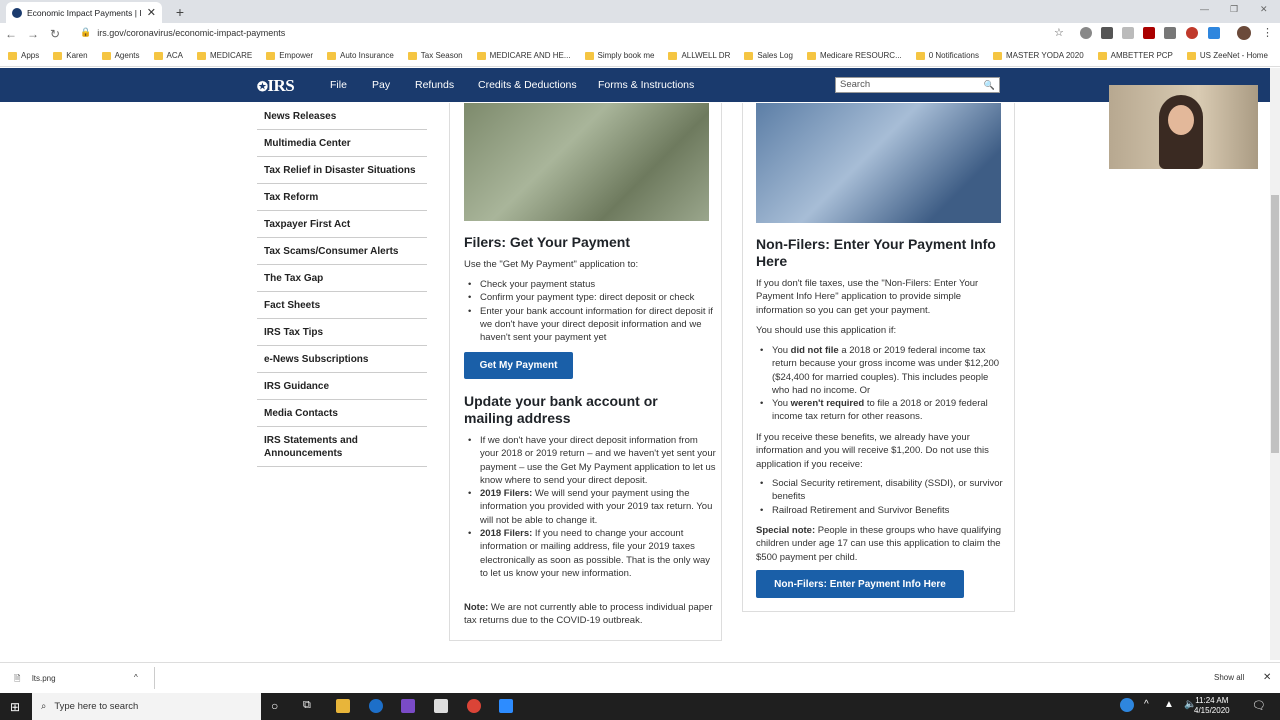 Image resolution: width=1280 pixels, height=720 pixels. I want to click on maximize-icon: ❐, so click(1234, 9).